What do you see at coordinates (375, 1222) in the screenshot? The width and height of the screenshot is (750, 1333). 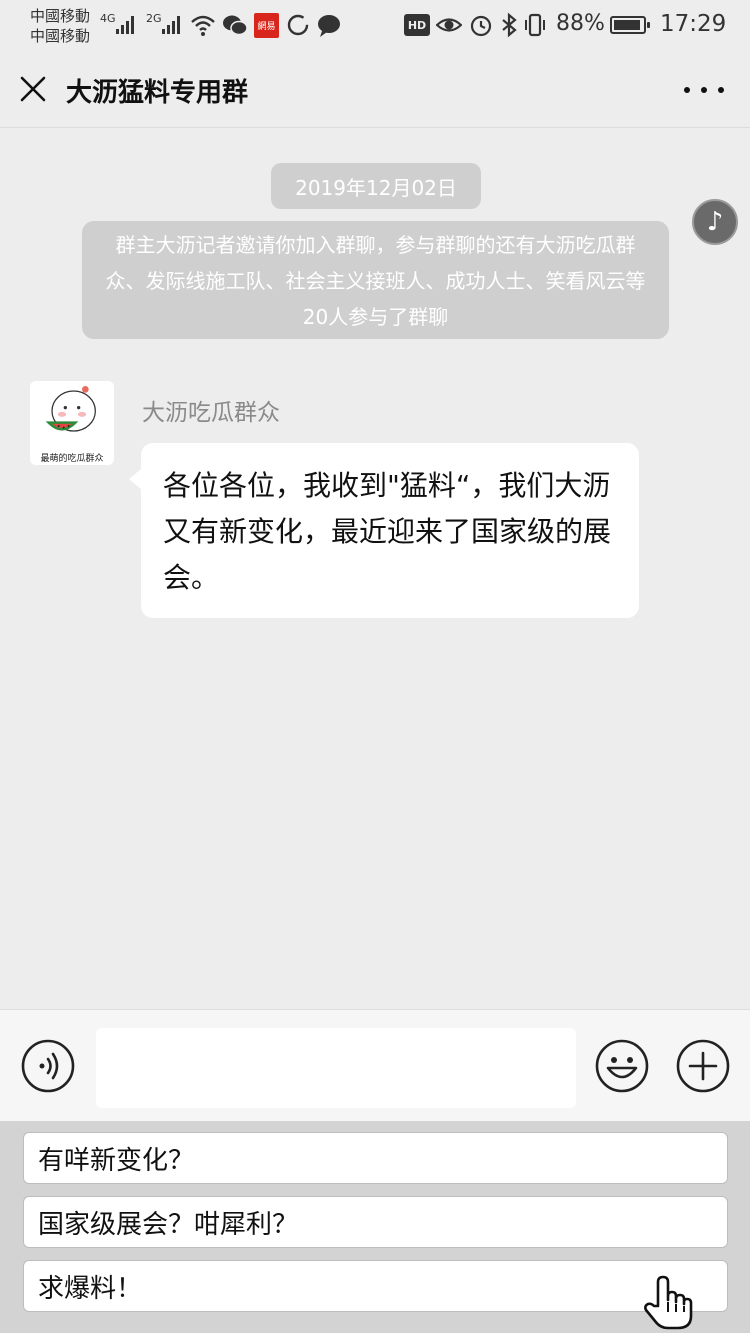 I see `quick-reply-option: 国家级展会？咁犀利？` at bounding box center [375, 1222].